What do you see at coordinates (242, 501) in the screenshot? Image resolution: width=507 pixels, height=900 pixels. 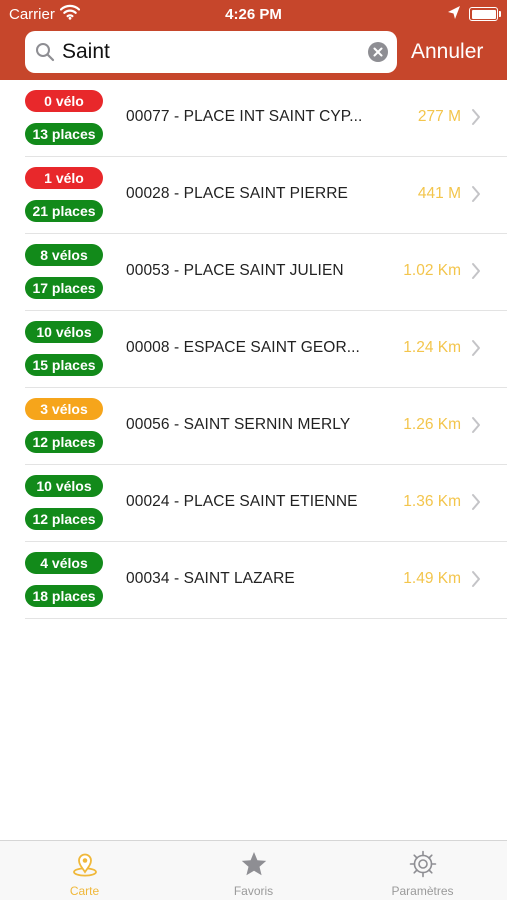 I see `station-name: 00024 - PLACE SAINT ETIENNE` at bounding box center [242, 501].